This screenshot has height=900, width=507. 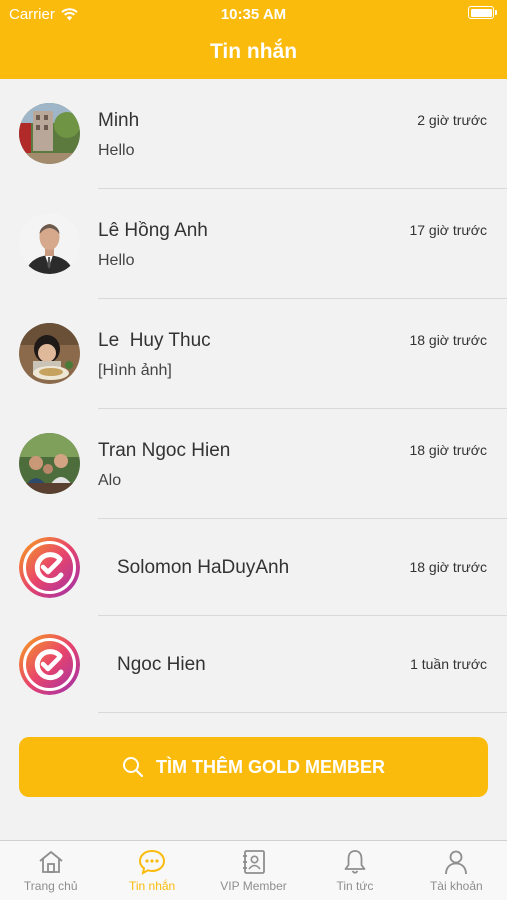 What do you see at coordinates (448, 664) in the screenshot?
I see `message-time: 1 tuần trước` at bounding box center [448, 664].